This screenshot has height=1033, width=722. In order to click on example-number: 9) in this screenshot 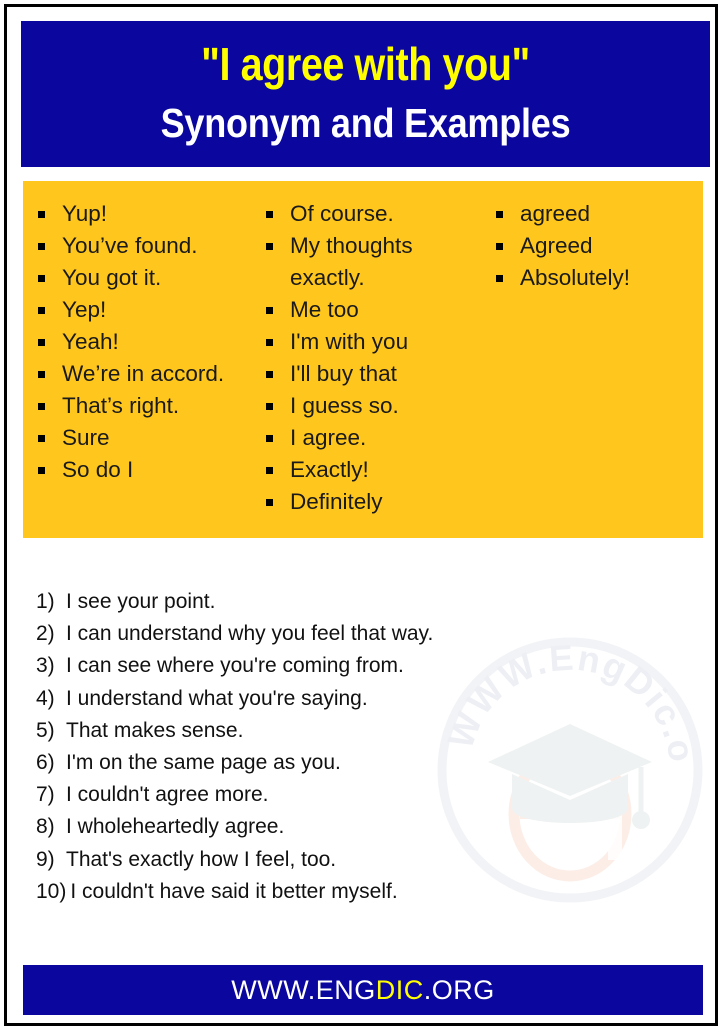, I will do `click(45, 859)`.